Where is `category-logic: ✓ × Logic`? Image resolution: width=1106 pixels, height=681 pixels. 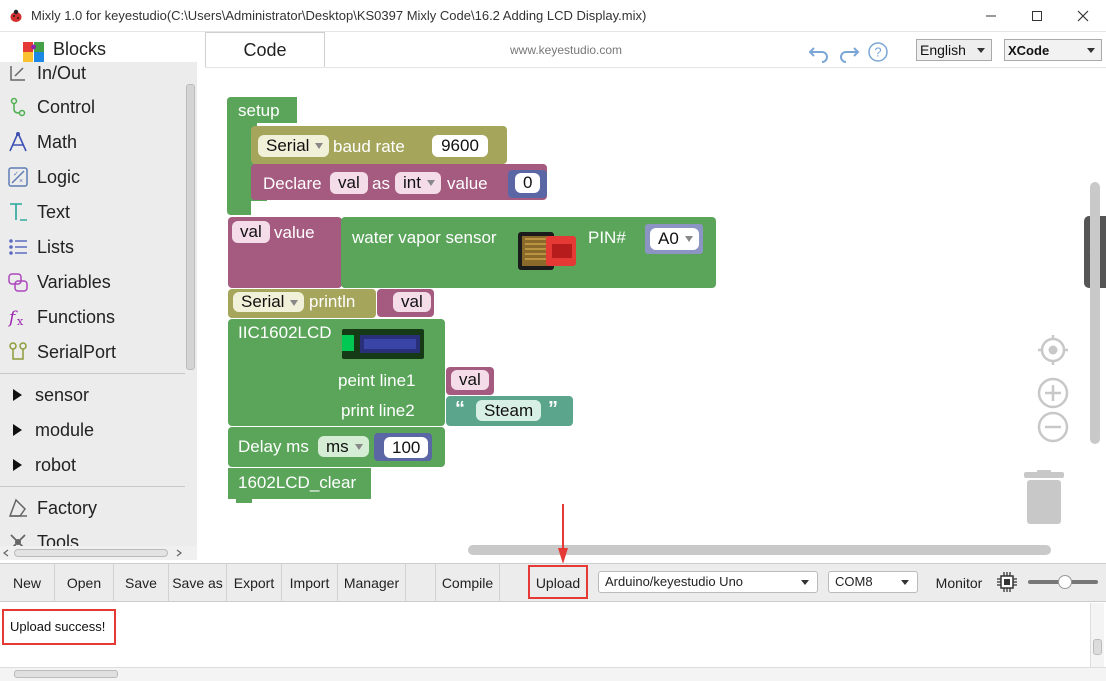
category-logic: ✓ × Logic is located at coordinates (92, 177).